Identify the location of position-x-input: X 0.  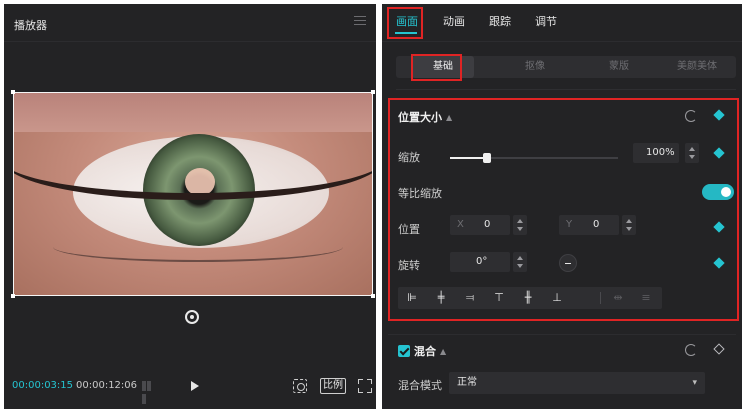
(480, 225).